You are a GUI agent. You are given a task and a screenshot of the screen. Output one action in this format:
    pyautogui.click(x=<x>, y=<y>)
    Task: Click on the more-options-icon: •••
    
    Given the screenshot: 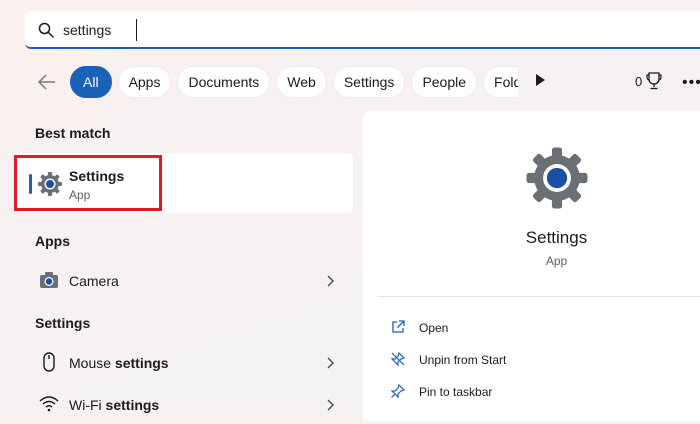 What is the action you would take?
    pyautogui.click(x=691, y=83)
    